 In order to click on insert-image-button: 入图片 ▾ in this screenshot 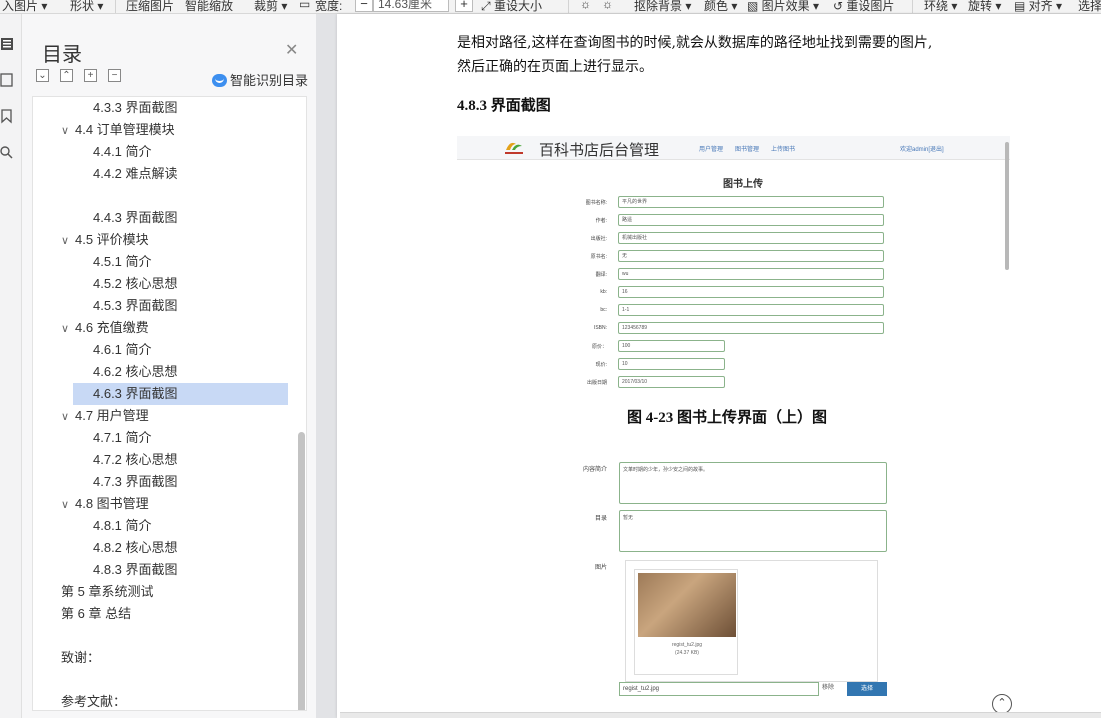, I will do `click(24, 6)`.